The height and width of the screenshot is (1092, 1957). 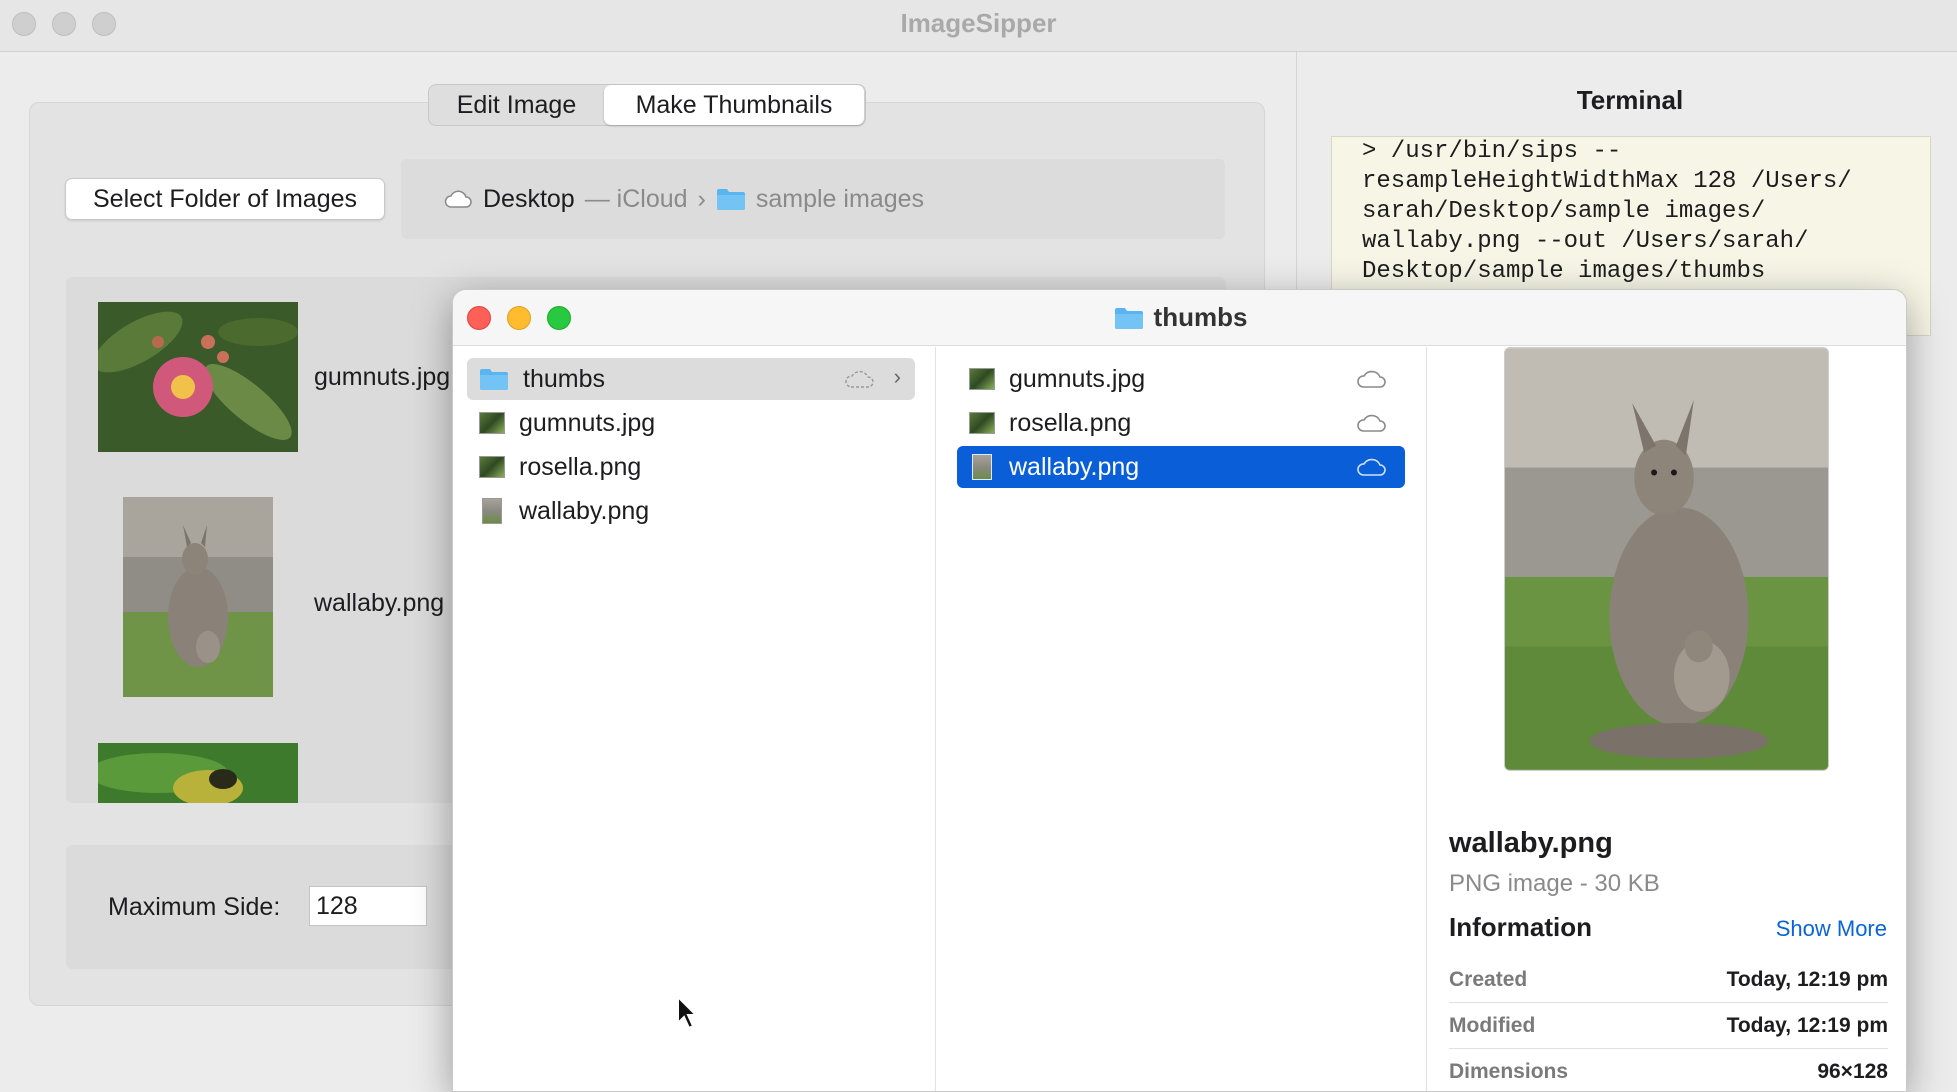 I want to click on finder-row: wallaby.png, so click(x=691, y=511).